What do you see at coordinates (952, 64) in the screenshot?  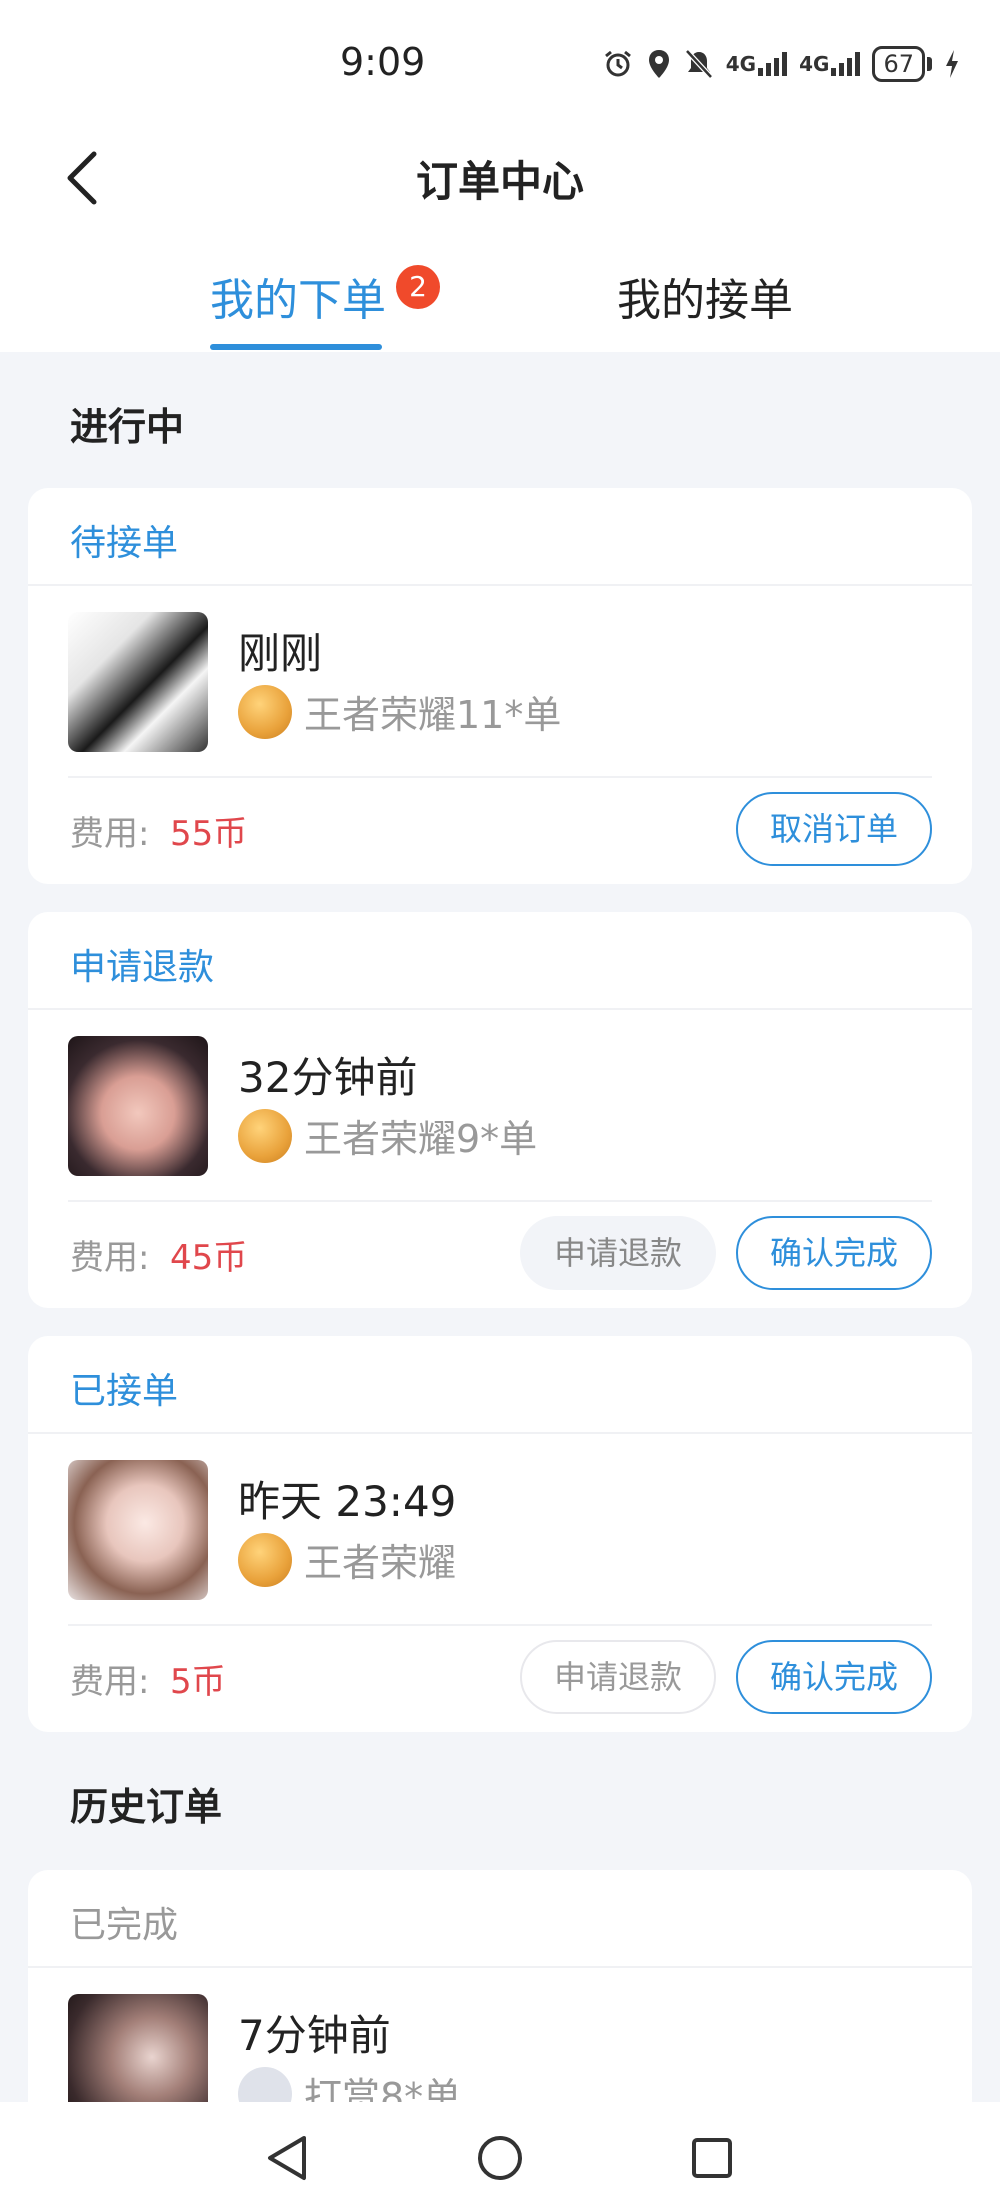 I see `charging-icon` at bounding box center [952, 64].